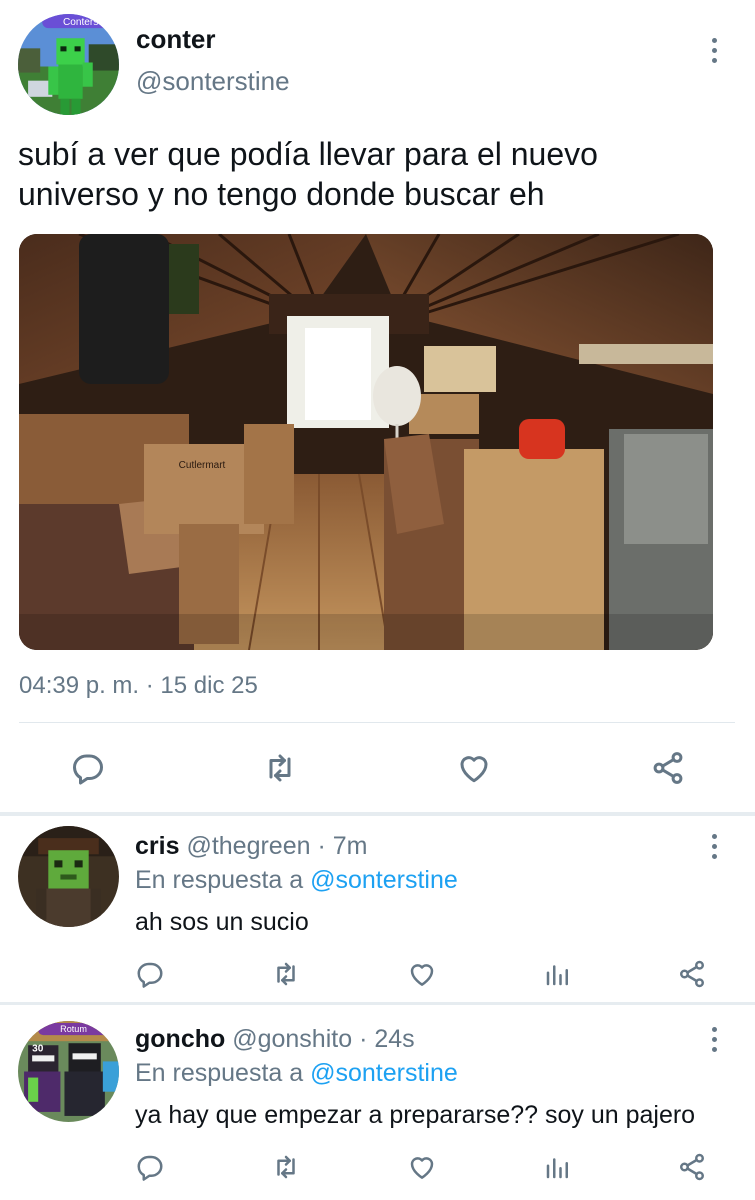  What do you see at coordinates (157, 846) in the screenshot?
I see `reply-author-name: cris` at bounding box center [157, 846].